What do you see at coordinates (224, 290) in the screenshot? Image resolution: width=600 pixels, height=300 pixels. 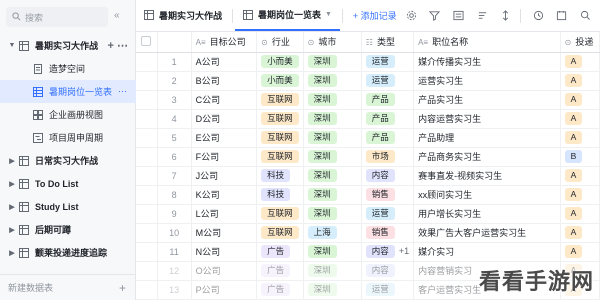 I see `cell-company: P公司` at bounding box center [224, 290].